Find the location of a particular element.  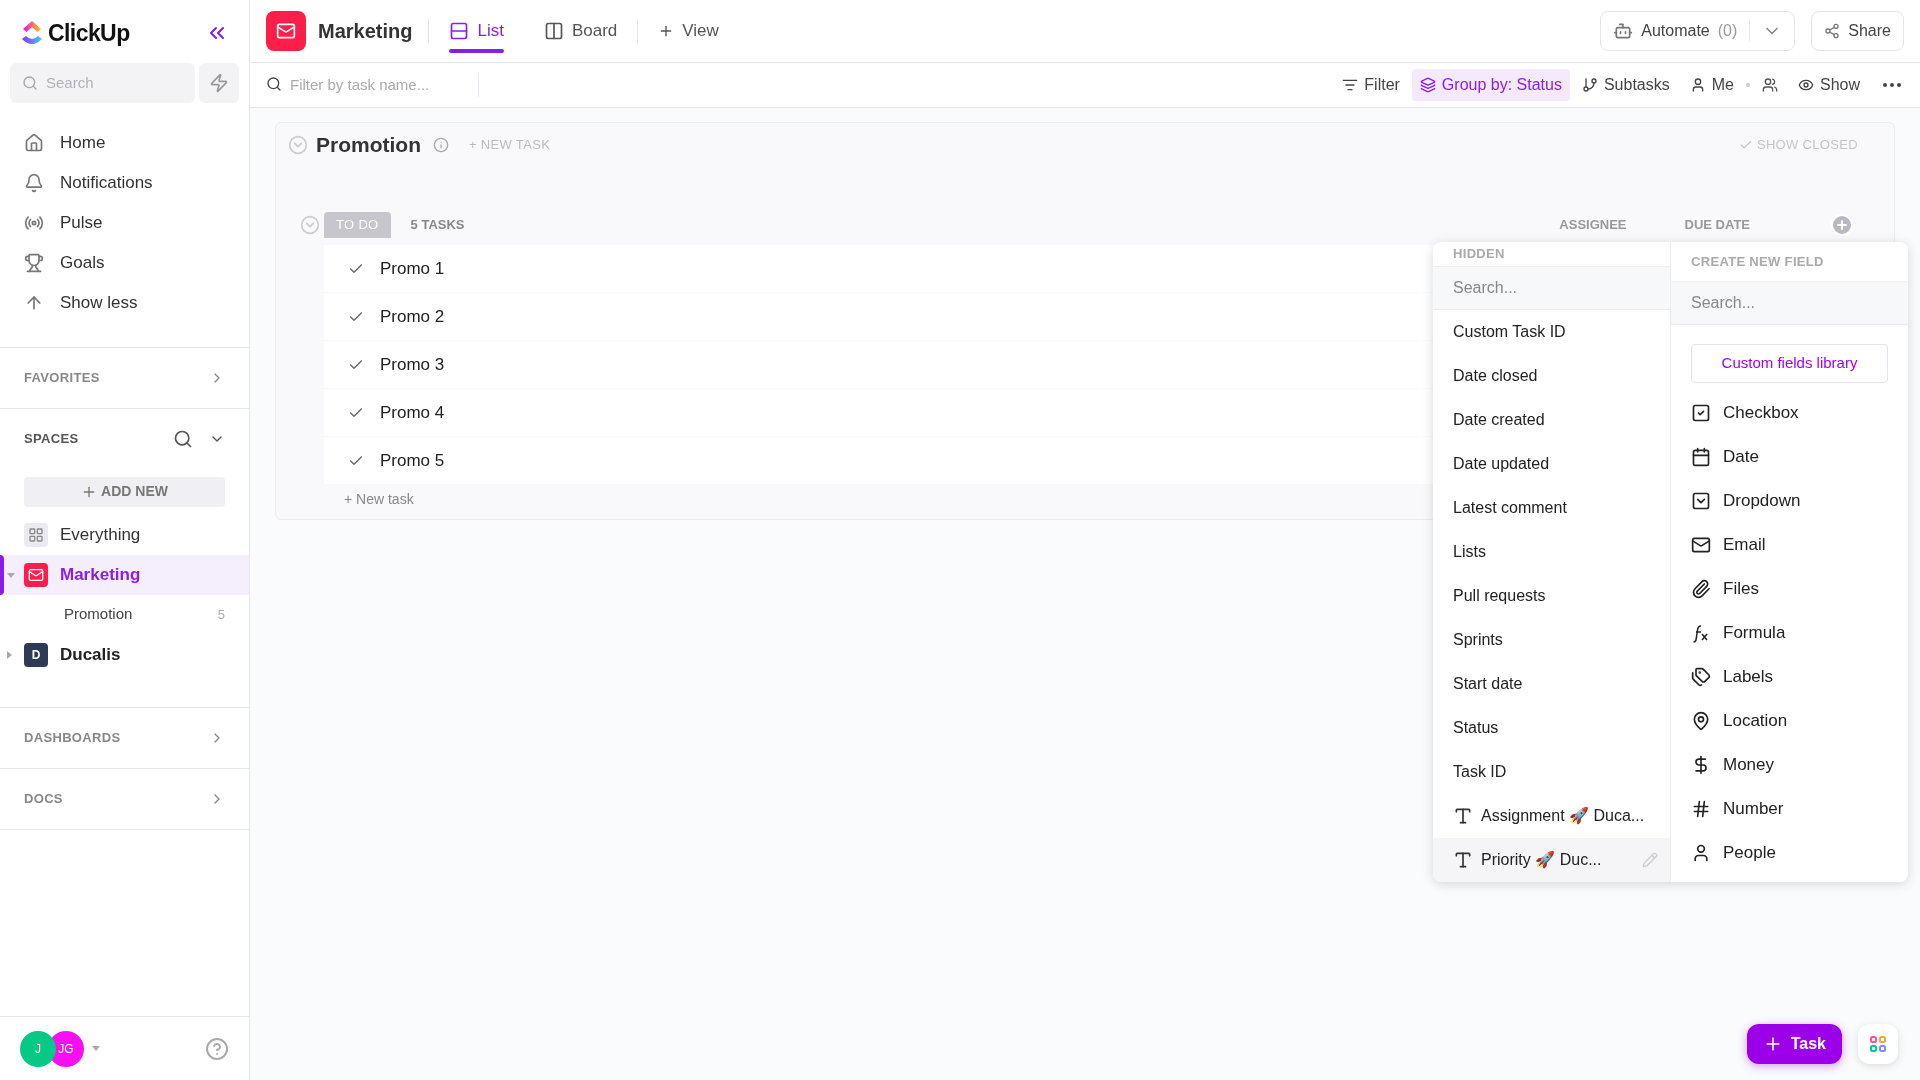

home-icon is located at coordinates (34, 142).